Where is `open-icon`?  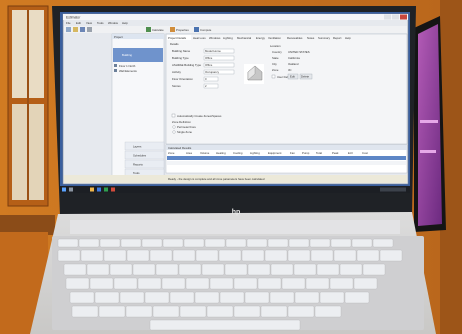
open-icon is located at coordinates (75, 29).